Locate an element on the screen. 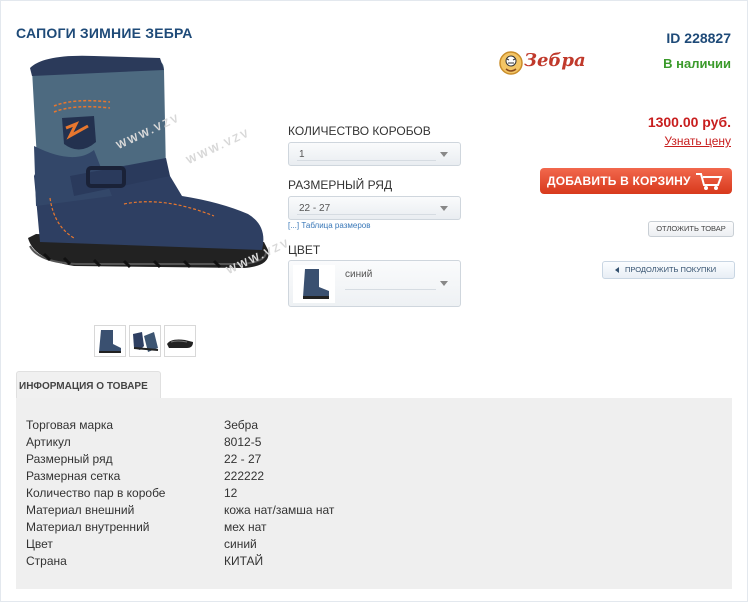  info-label: Количество пар в коробе is located at coordinates (96, 493).